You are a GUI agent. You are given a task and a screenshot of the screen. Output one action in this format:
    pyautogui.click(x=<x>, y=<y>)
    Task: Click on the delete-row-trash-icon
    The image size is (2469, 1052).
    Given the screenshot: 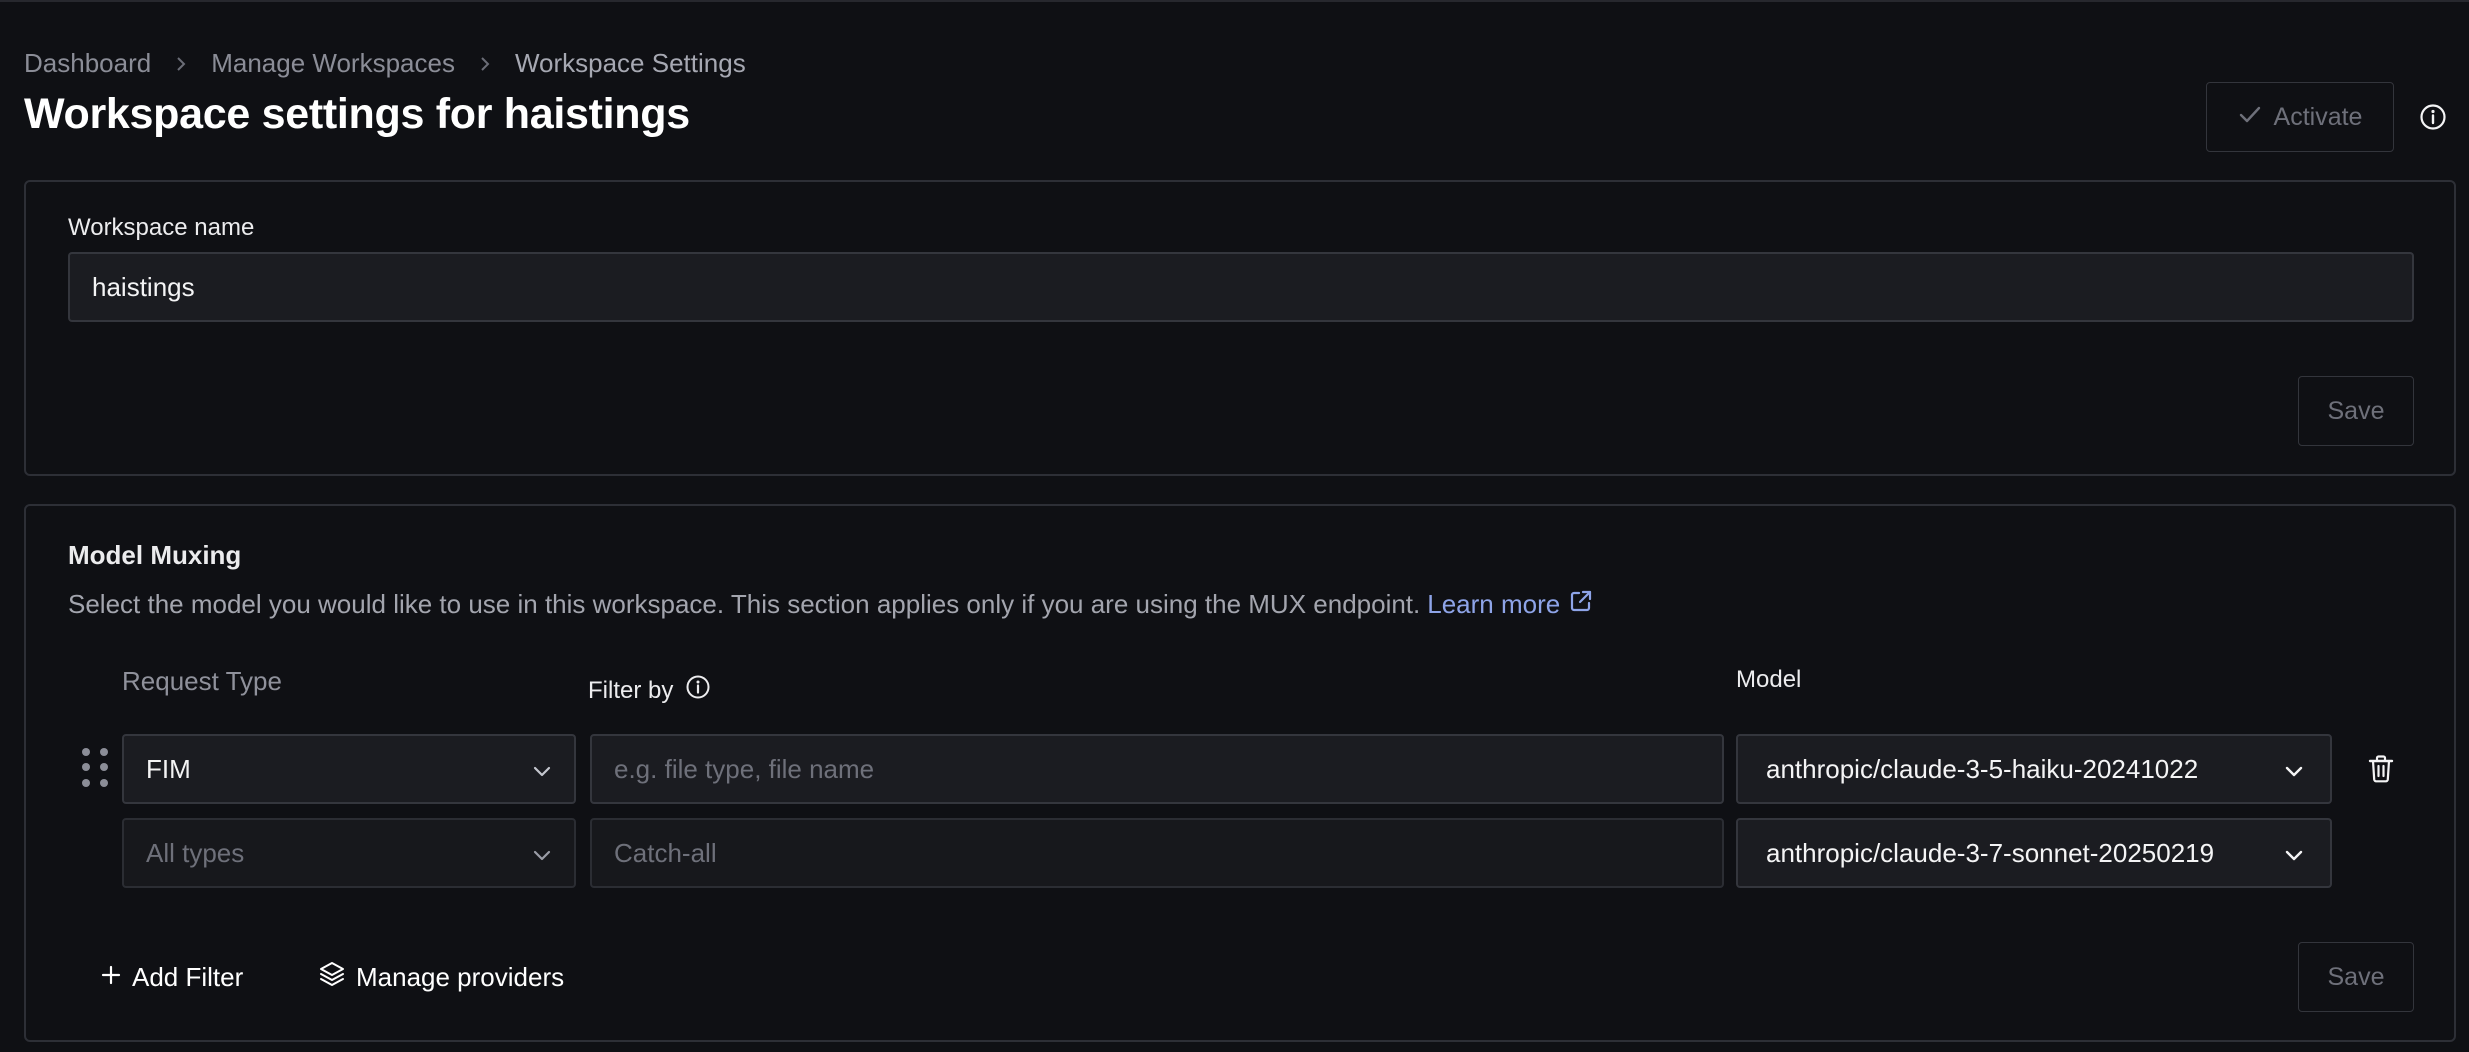 What is the action you would take?
    pyautogui.click(x=2381, y=769)
    